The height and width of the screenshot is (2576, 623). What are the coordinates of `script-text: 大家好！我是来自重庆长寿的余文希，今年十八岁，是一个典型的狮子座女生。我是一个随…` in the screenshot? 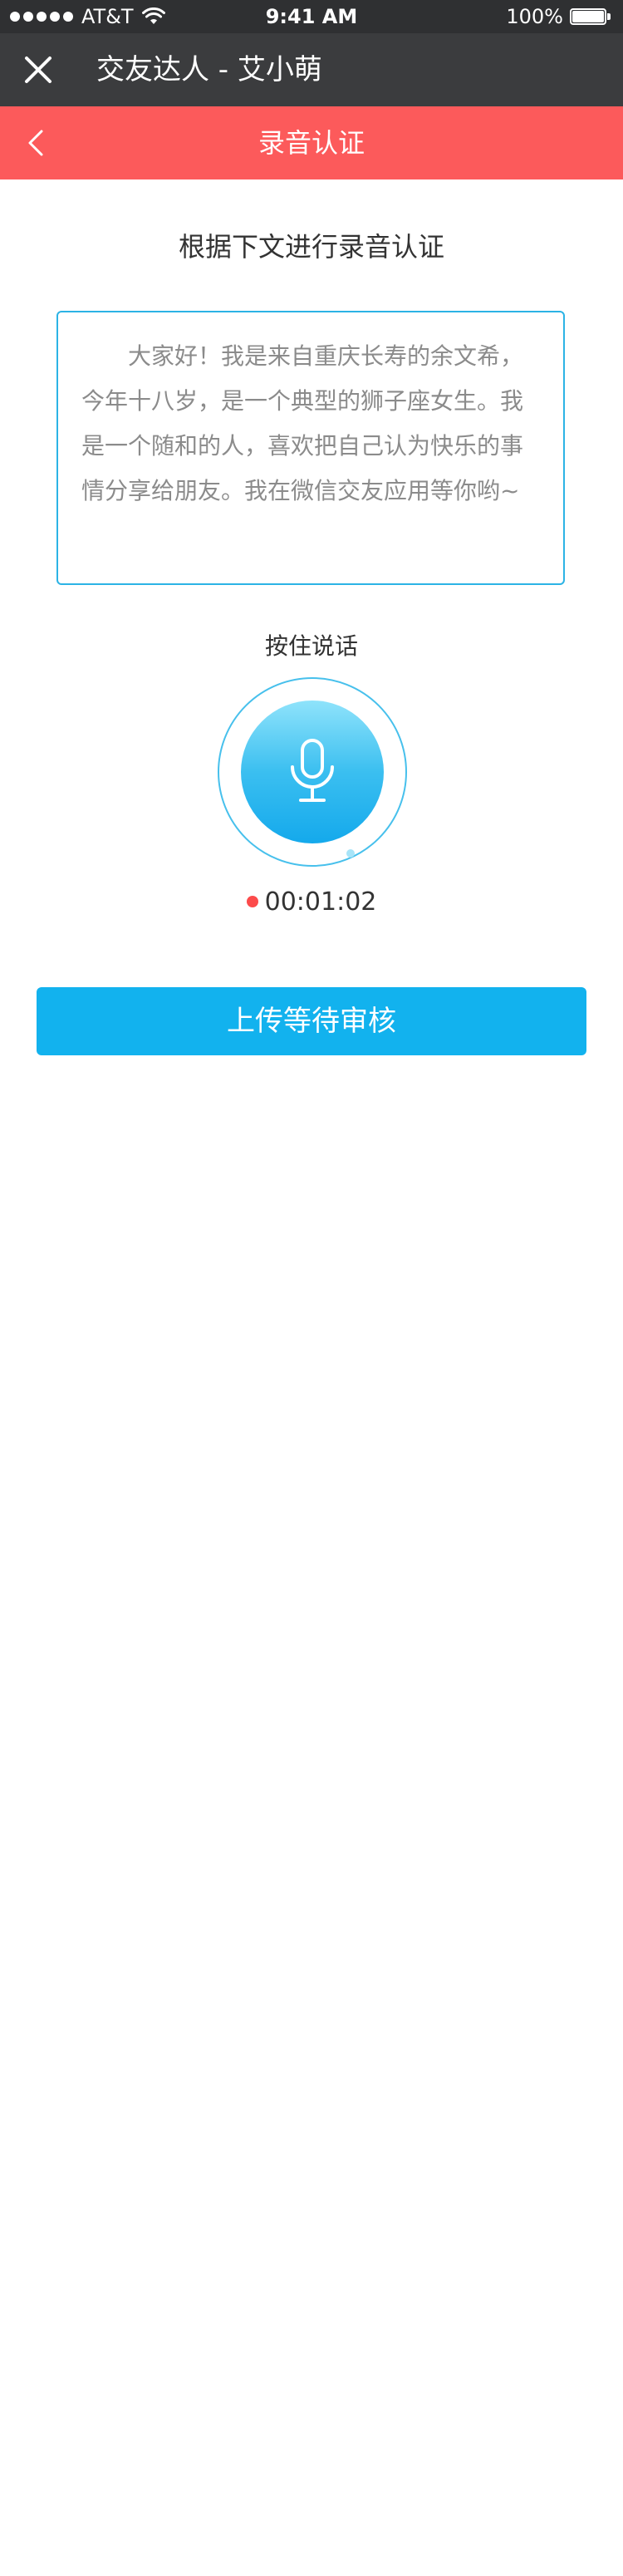 It's located at (302, 423).